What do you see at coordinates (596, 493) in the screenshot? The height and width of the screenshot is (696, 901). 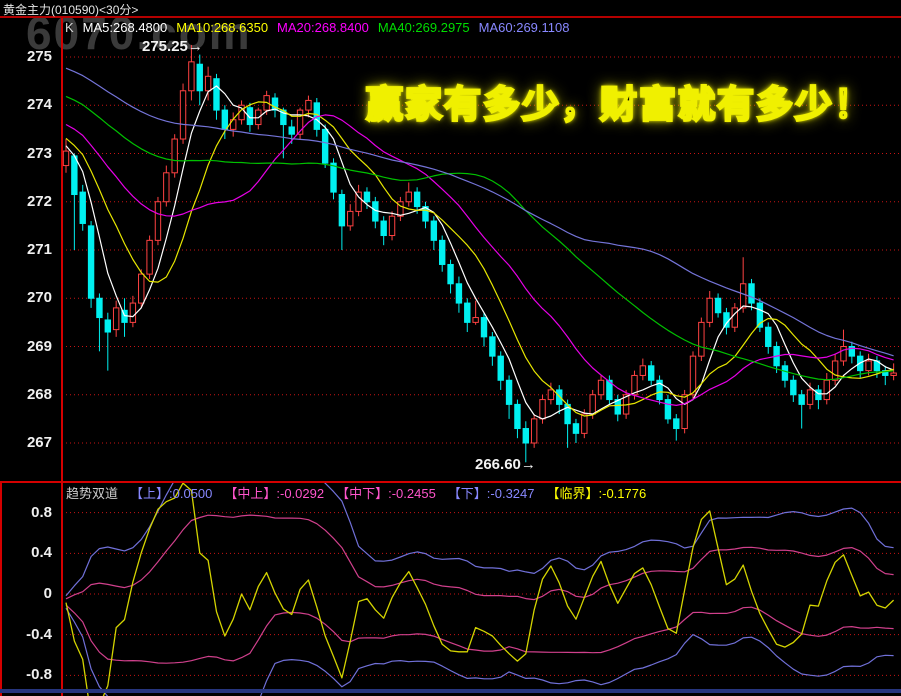 I see `legend-item: 【临界】:-0.1776` at bounding box center [596, 493].